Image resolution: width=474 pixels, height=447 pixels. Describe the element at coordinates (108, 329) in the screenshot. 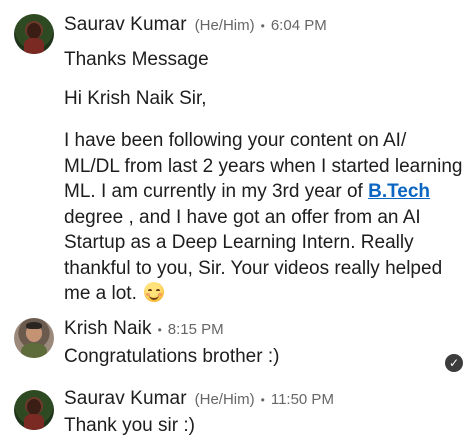

I see `sender-name: Krish Naik` at that location.